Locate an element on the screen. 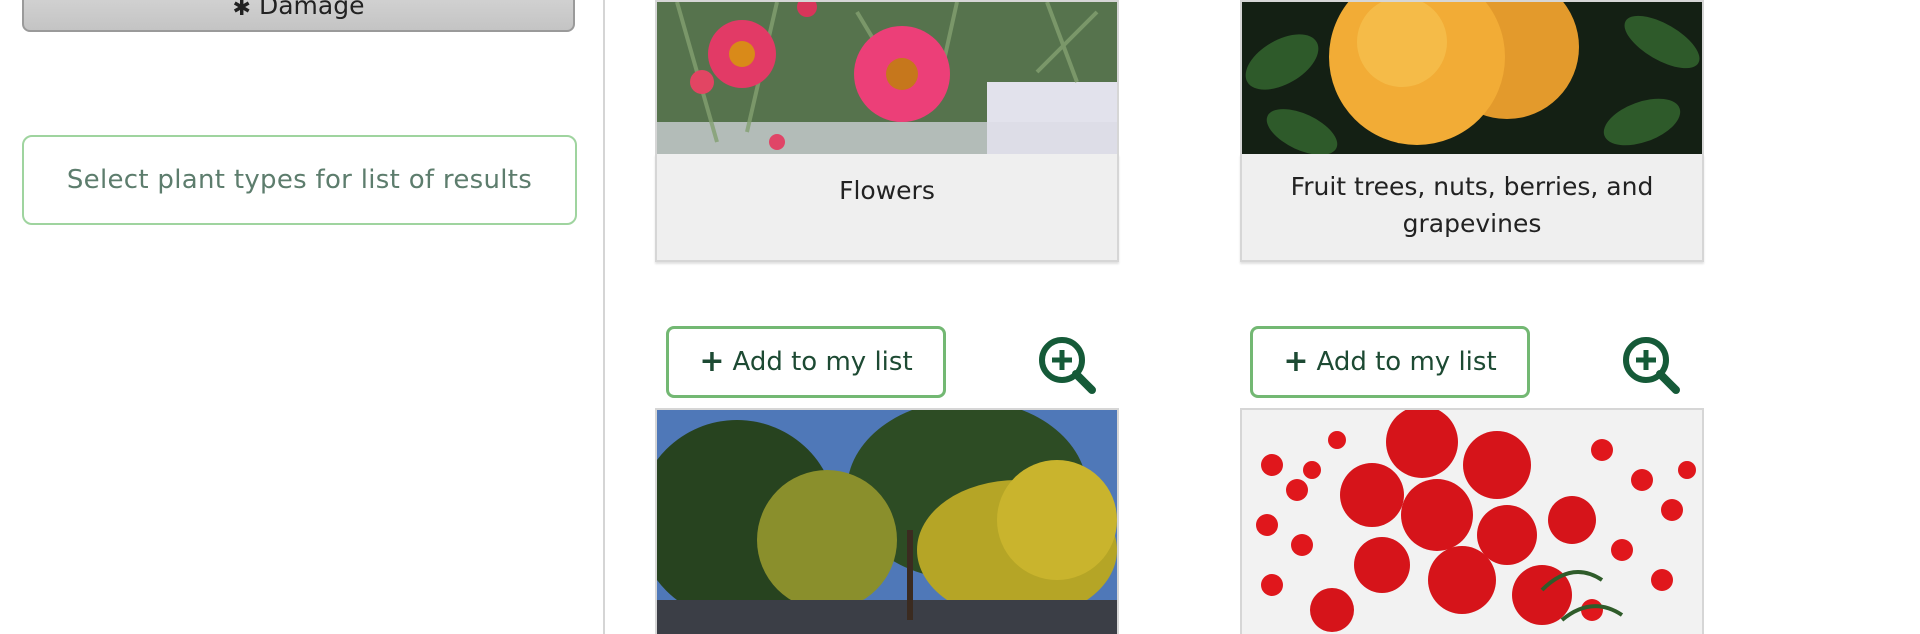 Image resolution: width=1920 pixels, height=634 pixels. flowers-photo is located at coordinates (887, 78).